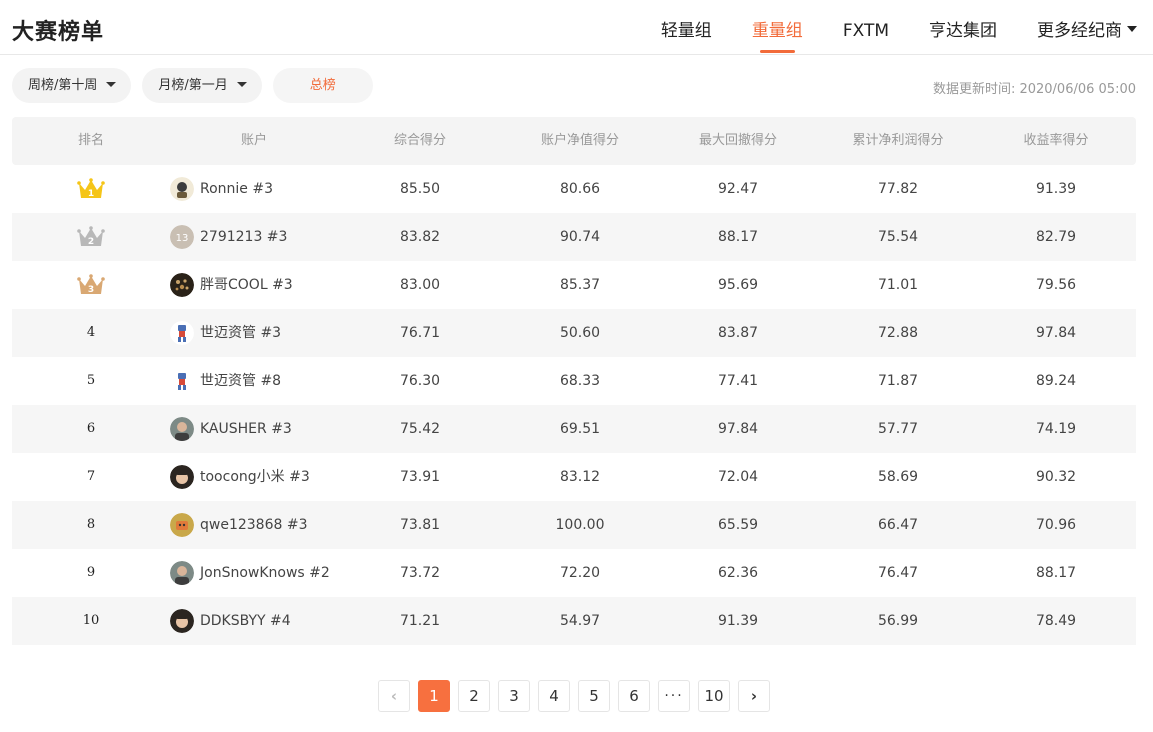 Image resolution: width=1153 pixels, height=732 pixels. What do you see at coordinates (182, 525) in the screenshot?
I see `cartoon-avatar` at bounding box center [182, 525].